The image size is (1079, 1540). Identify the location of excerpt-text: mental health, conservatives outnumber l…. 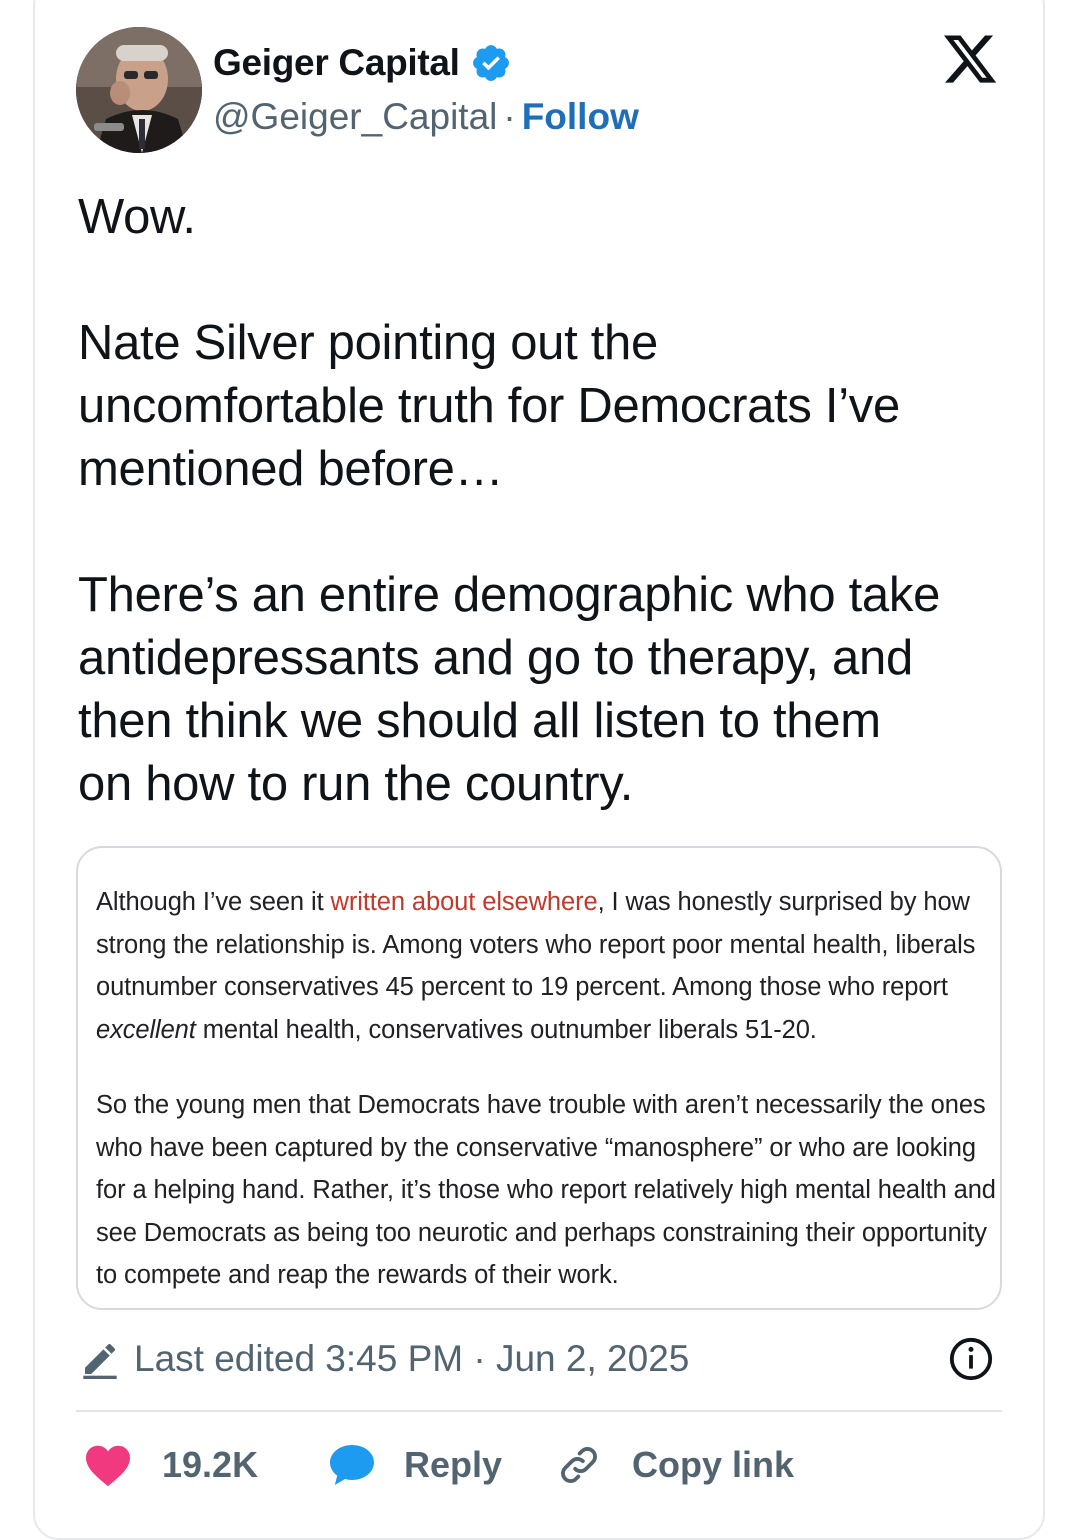
(506, 1029).